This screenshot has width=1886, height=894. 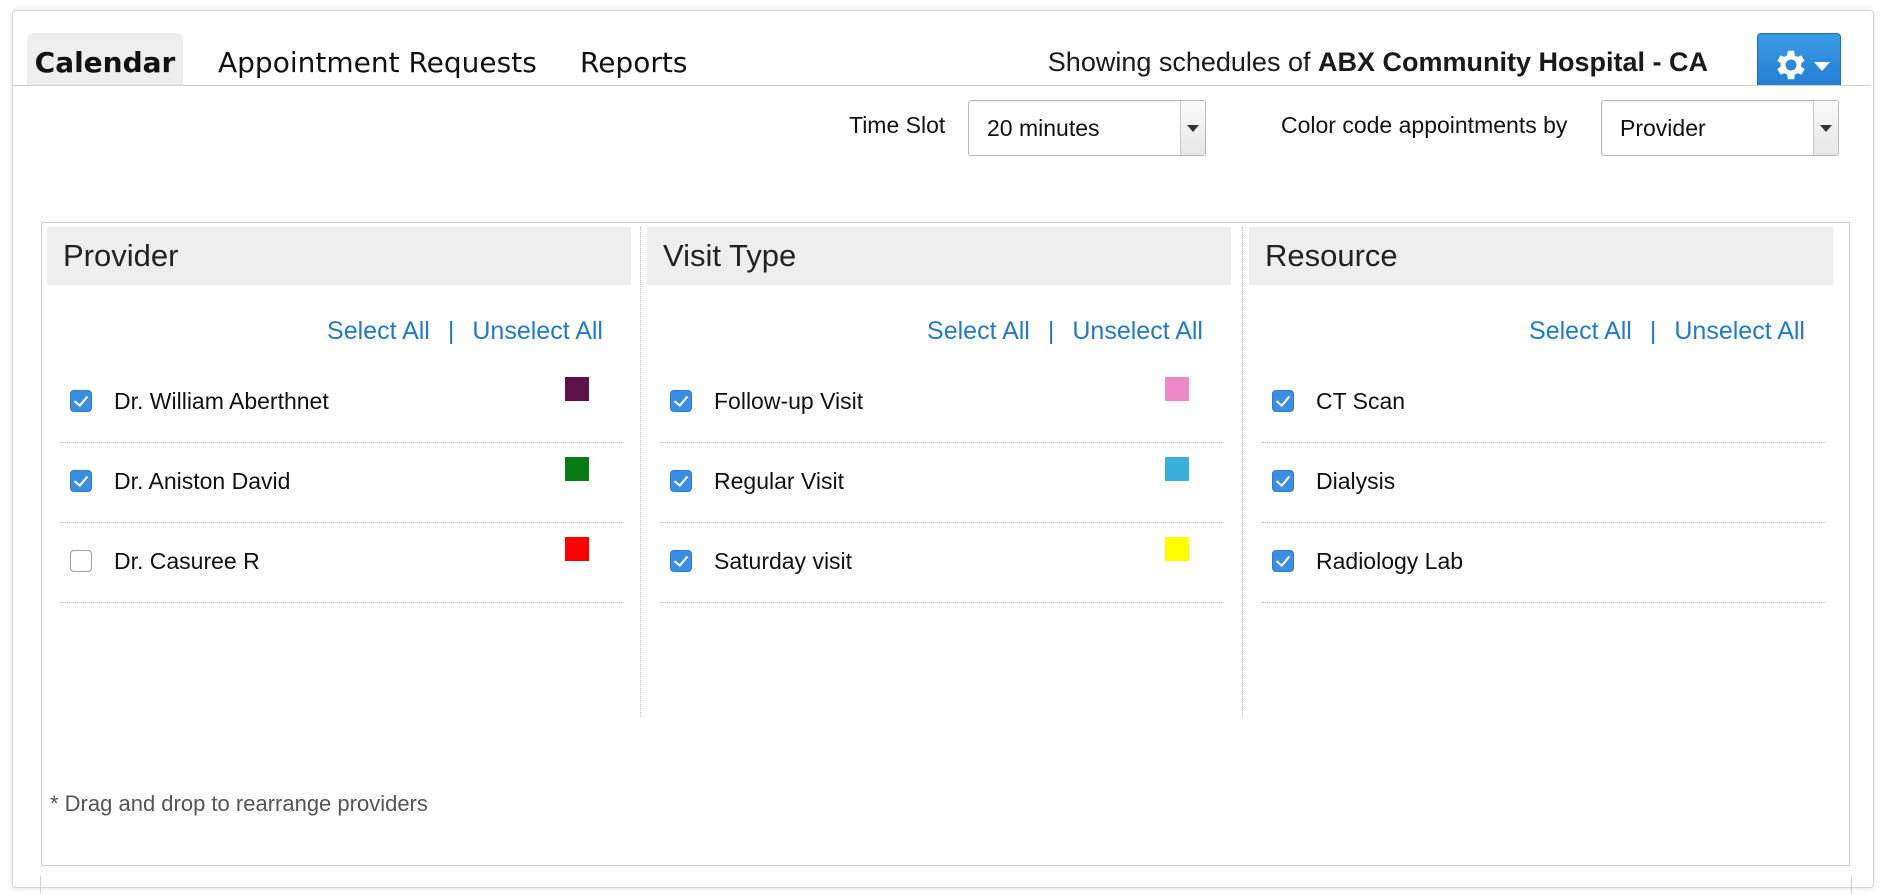 What do you see at coordinates (1791, 65) in the screenshot?
I see `gear-icon` at bounding box center [1791, 65].